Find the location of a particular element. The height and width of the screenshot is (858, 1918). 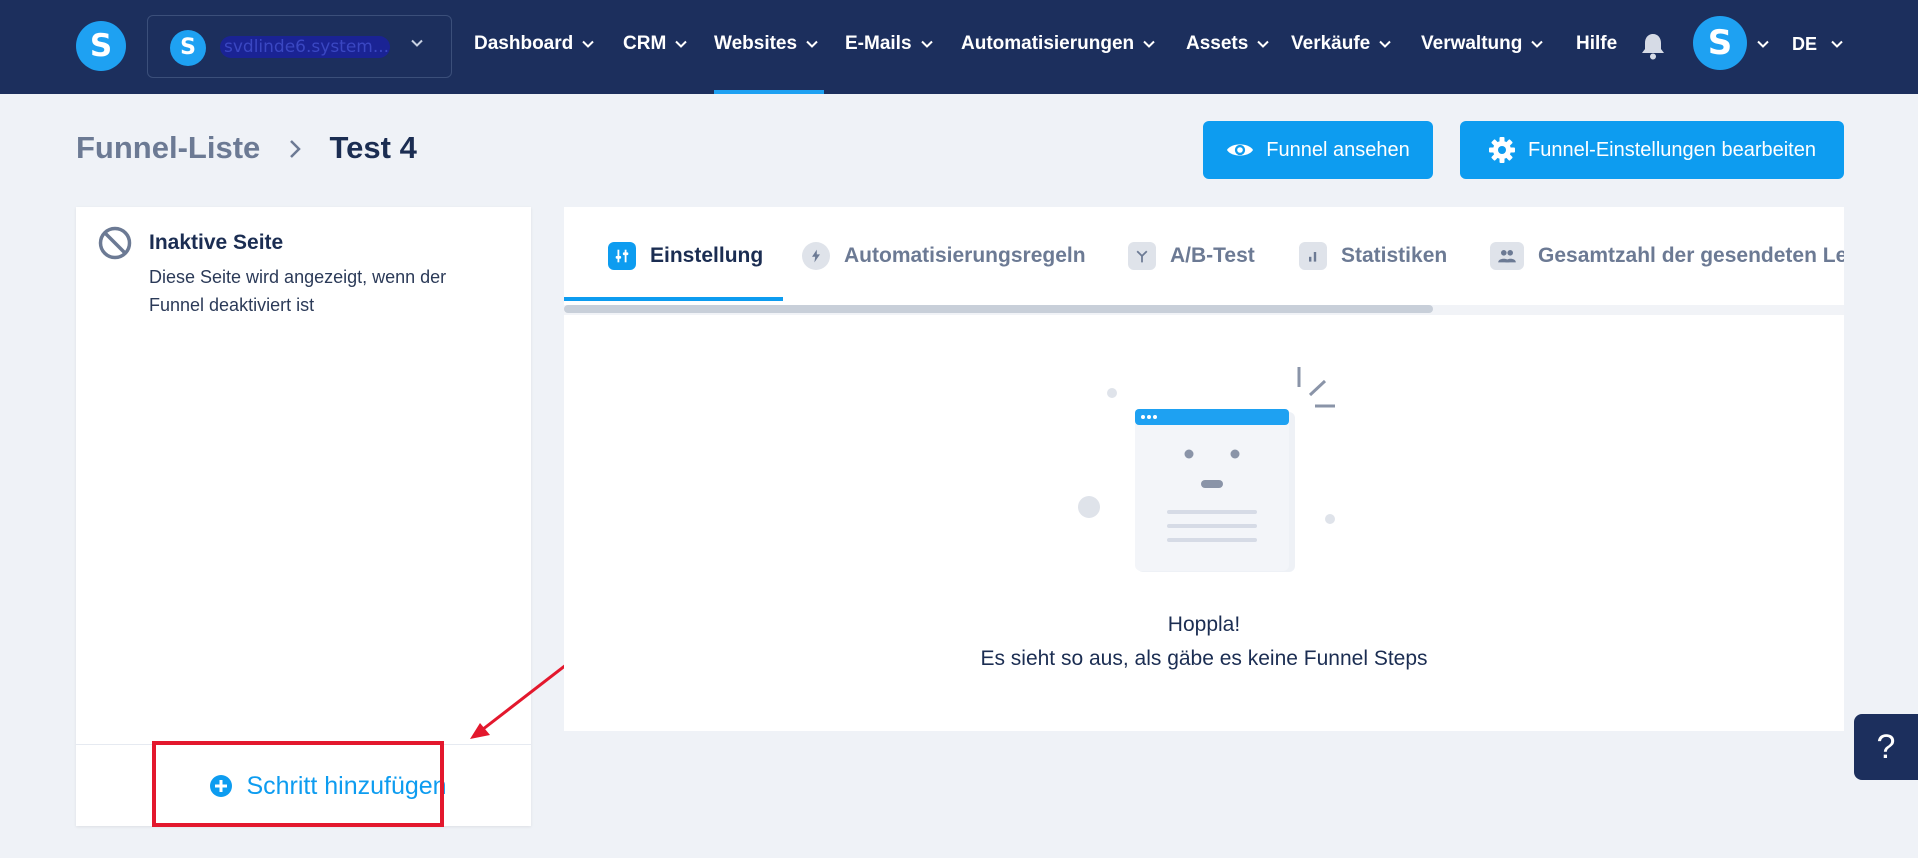

breadcrumb-parent-link: Funnel-Liste is located at coordinates (168, 147).